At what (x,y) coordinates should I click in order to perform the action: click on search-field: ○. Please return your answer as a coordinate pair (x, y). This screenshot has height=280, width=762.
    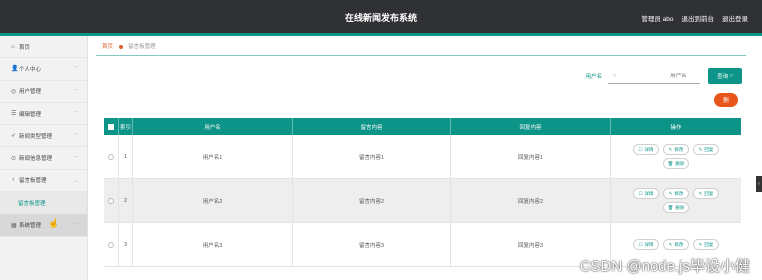
    Looking at the image, I should click on (654, 76).